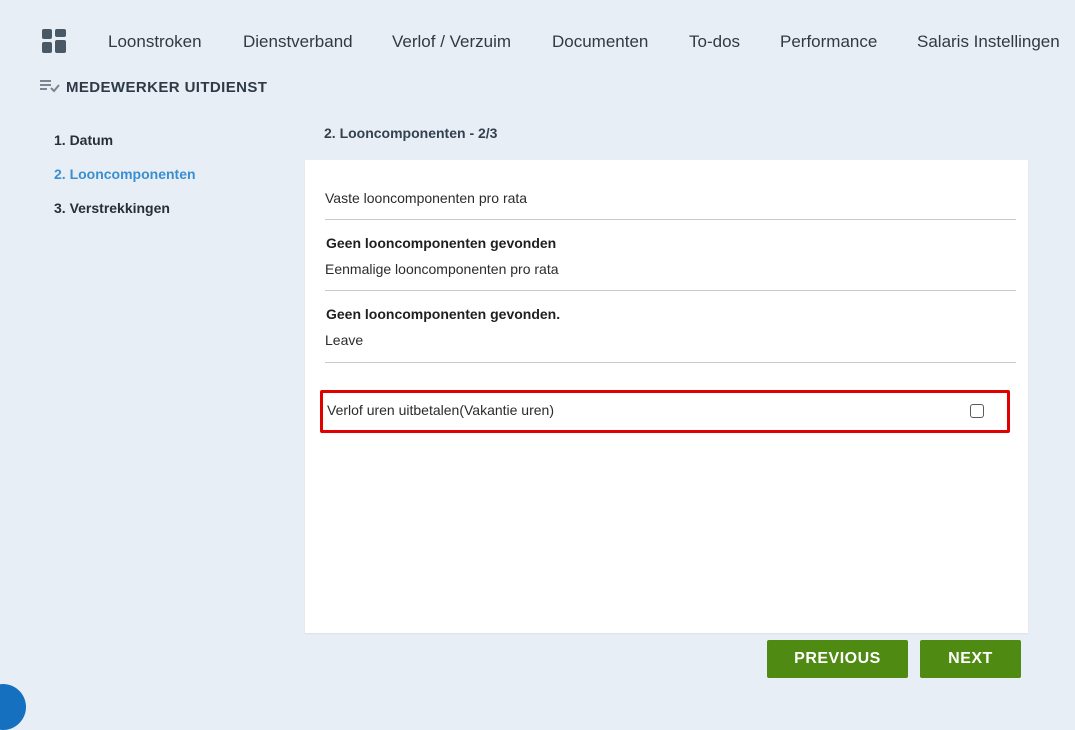 This screenshot has height=730, width=1075. What do you see at coordinates (125, 147) in the screenshot?
I see `step-datum: 1. Datum` at bounding box center [125, 147].